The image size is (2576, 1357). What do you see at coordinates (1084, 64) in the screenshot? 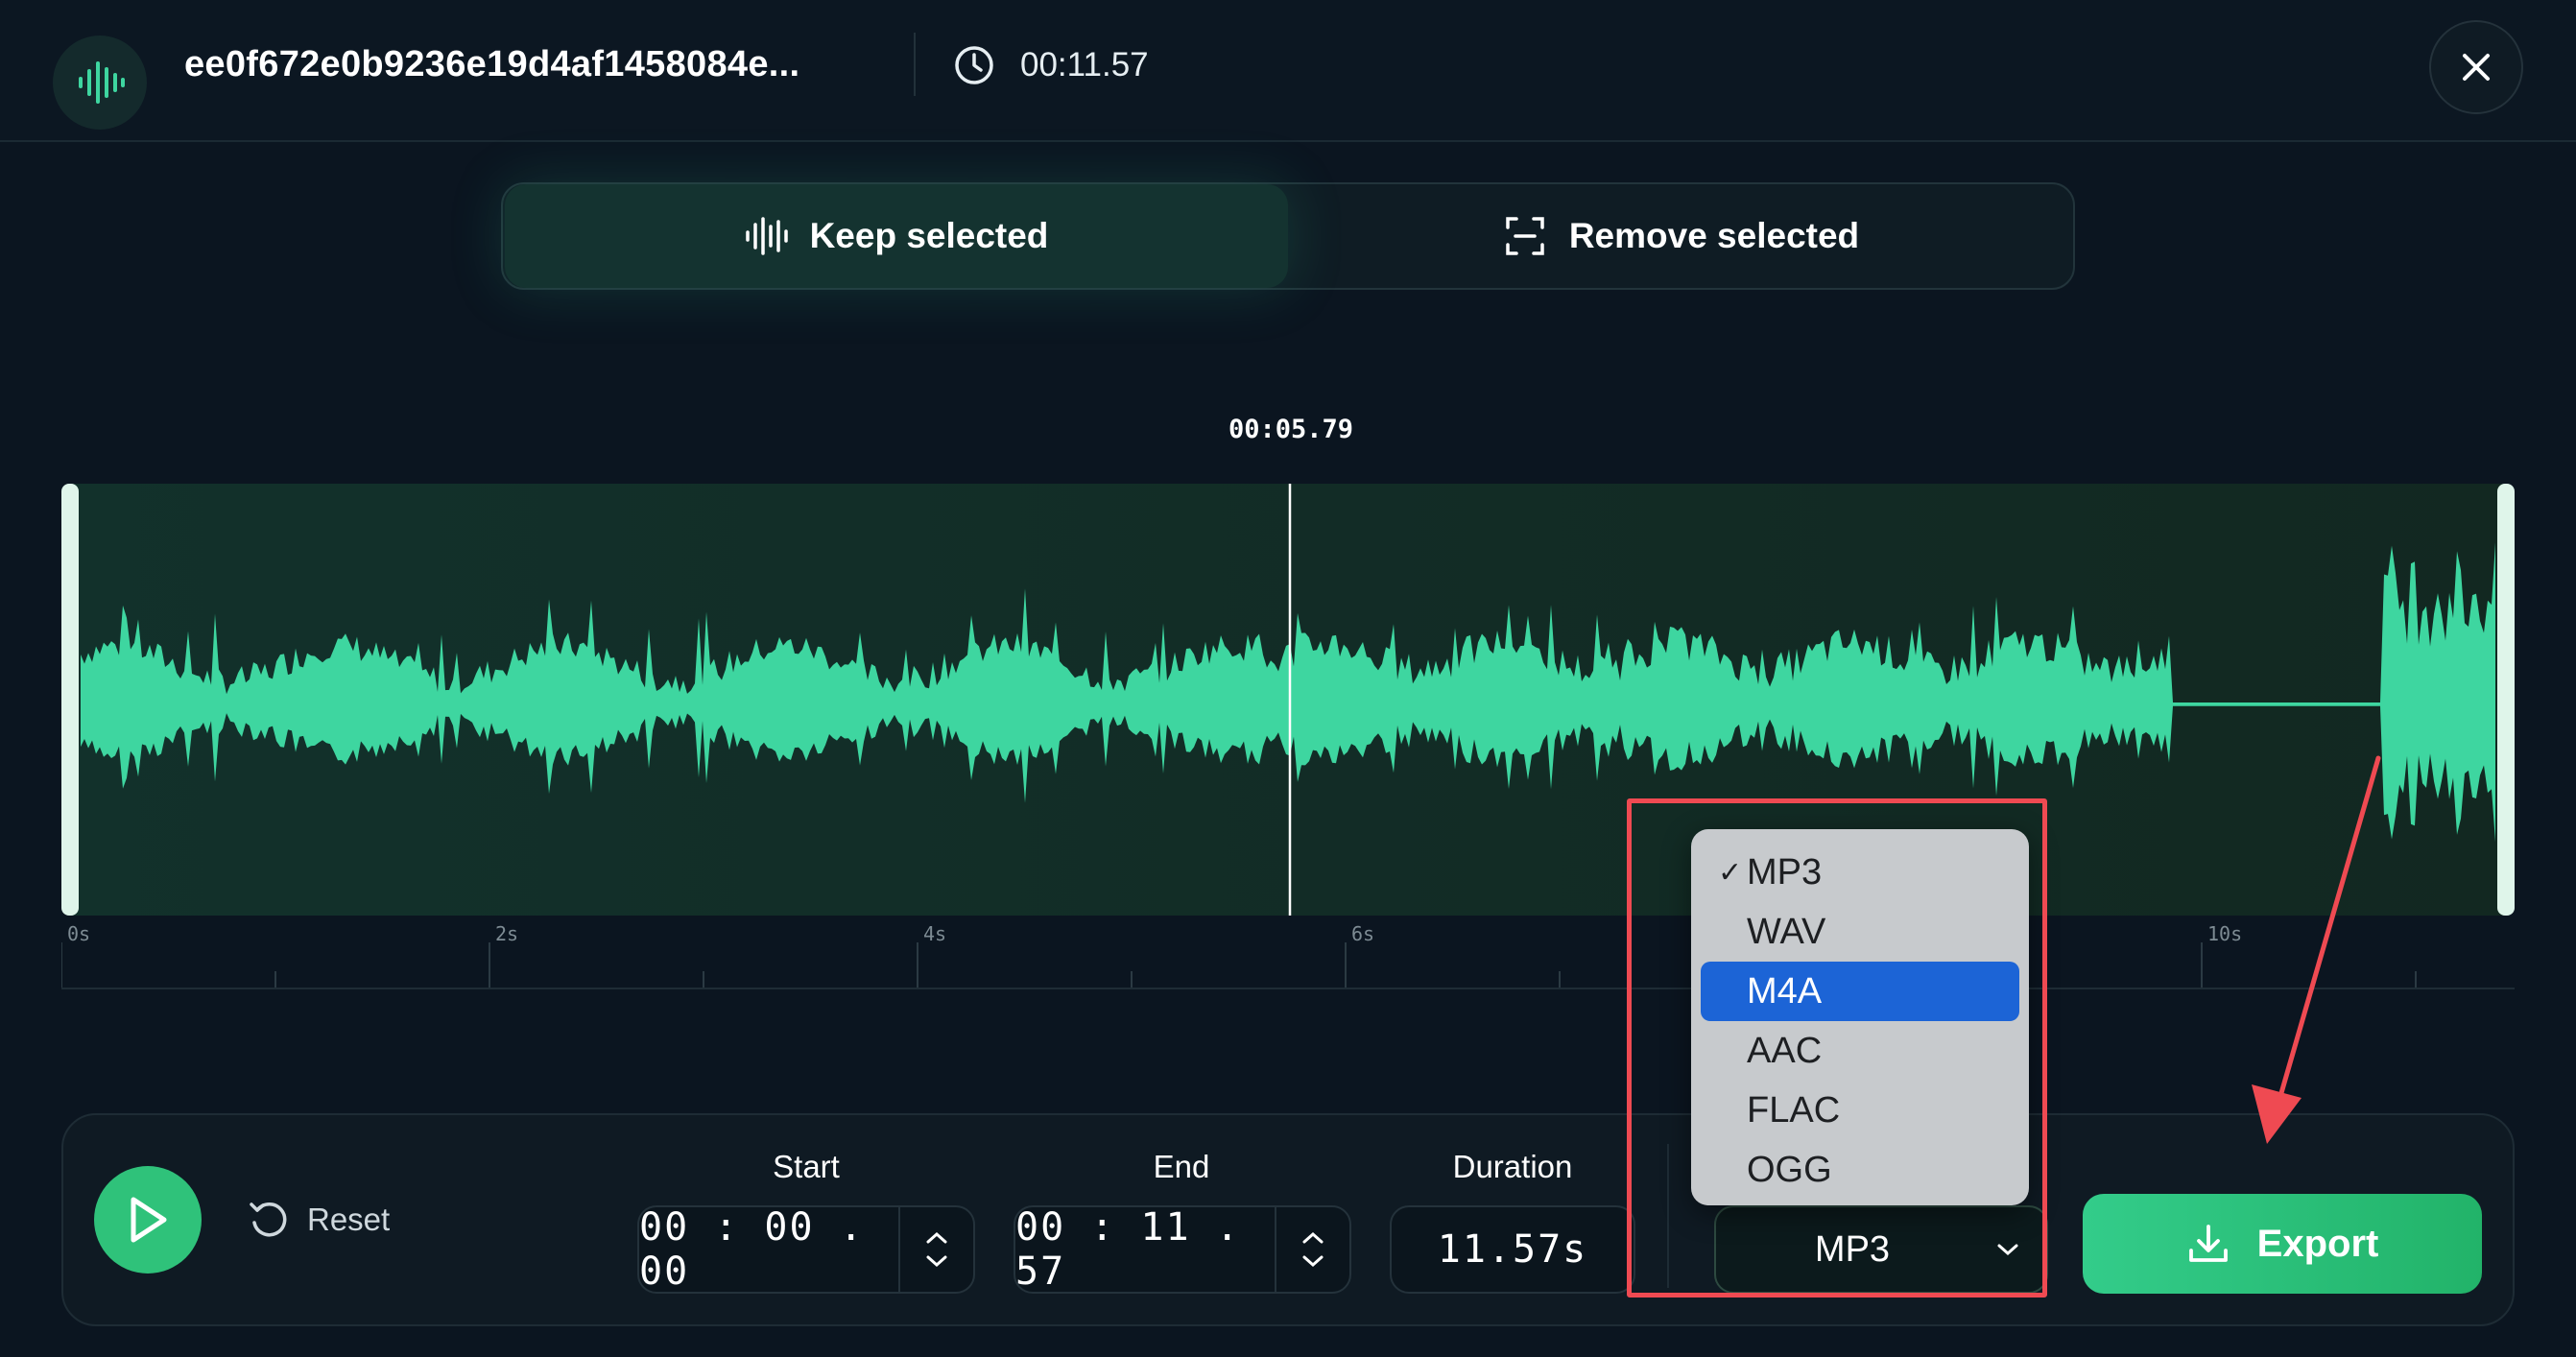
I see `total-duration: 00:11.57` at bounding box center [1084, 64].